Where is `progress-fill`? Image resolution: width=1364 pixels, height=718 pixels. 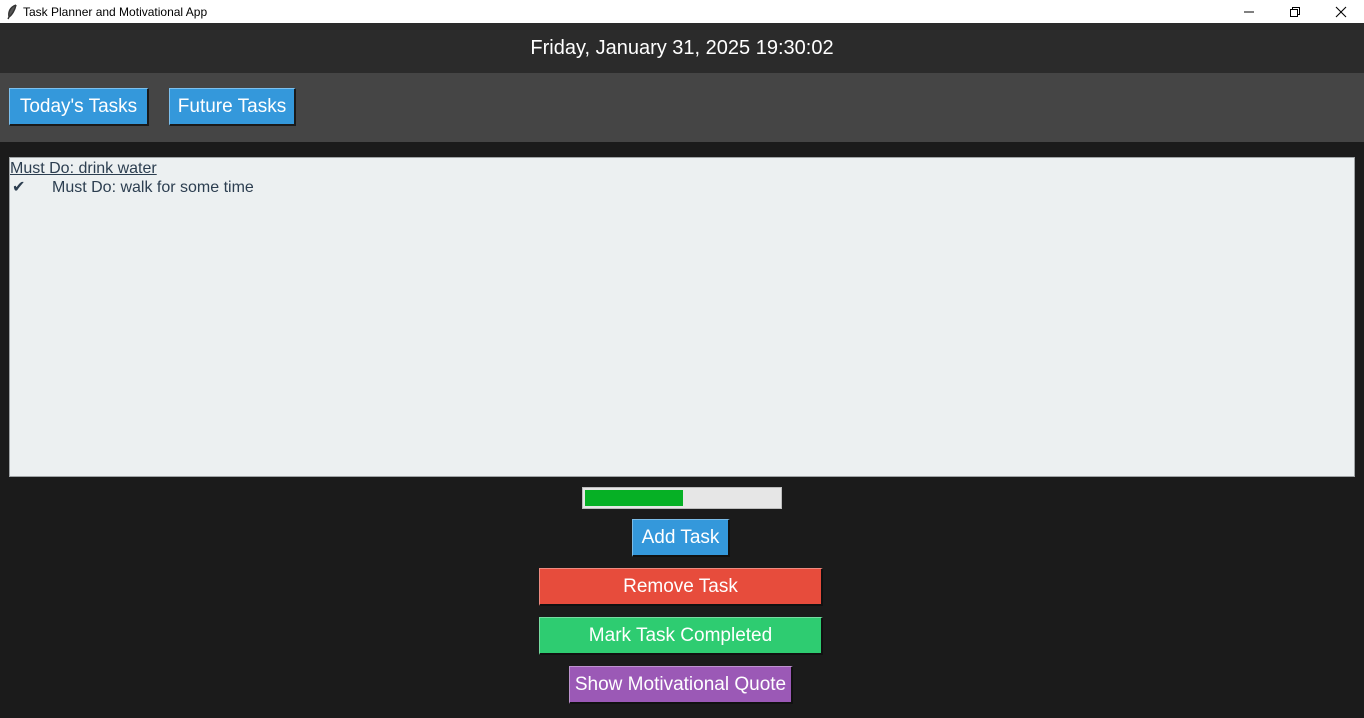 progress-fill is located at coordinates (634, 498).